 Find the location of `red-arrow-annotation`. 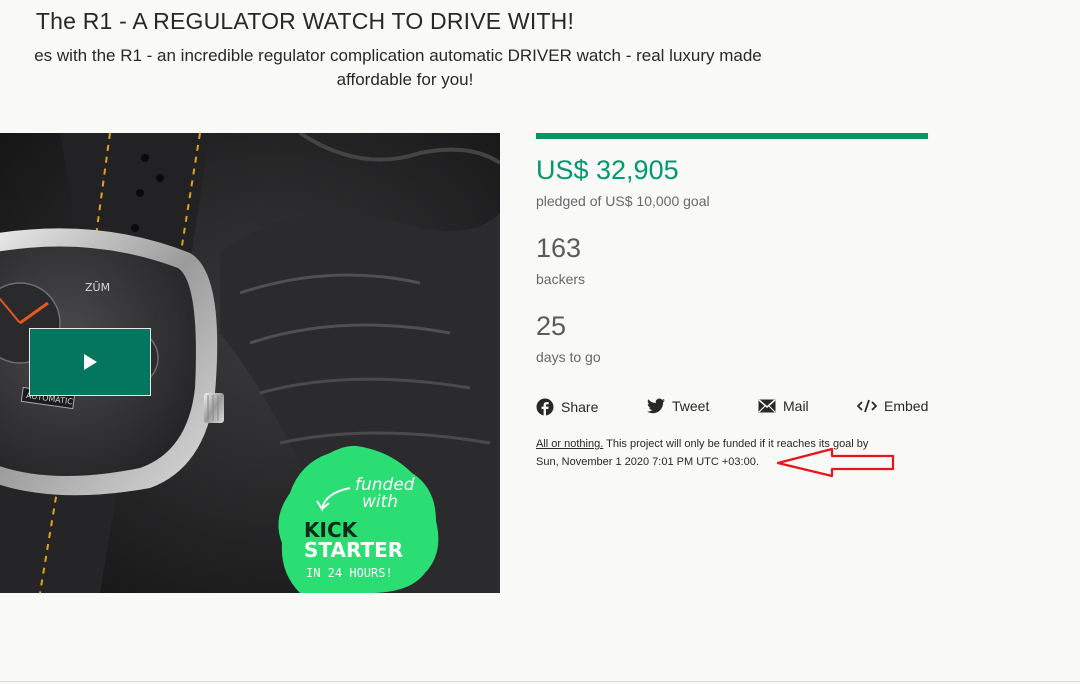

red-arrow-annotation is located at coordinates (835, 462).